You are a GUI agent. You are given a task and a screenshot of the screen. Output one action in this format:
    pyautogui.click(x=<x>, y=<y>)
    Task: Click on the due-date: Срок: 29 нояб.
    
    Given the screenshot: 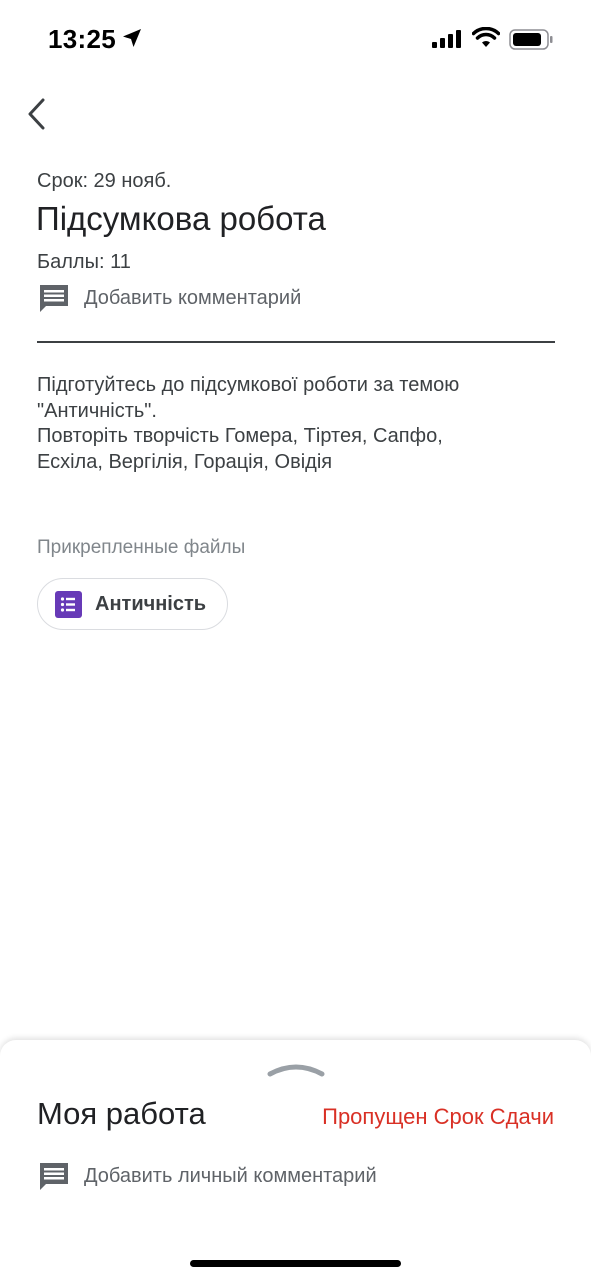 What is the action you would take?
    pyautogui.click(x=104, y=181)
    